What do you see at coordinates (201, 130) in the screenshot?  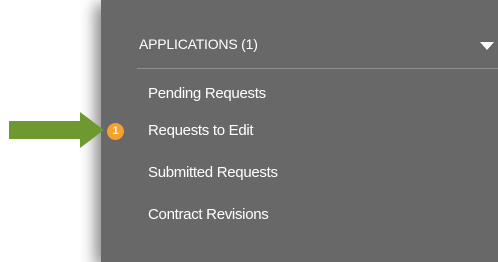 I see `menu-item-requests-to-edit: Requests to Edit` at bounding box center [201, 130].